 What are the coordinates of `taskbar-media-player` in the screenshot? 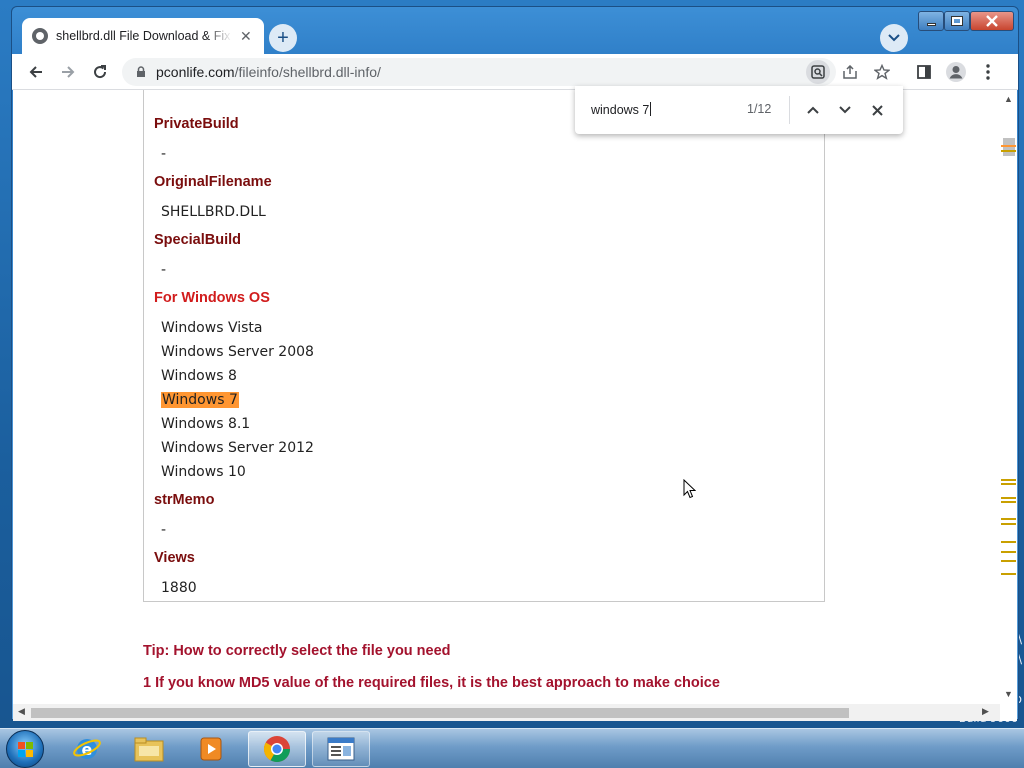 It's located at (211, 749).